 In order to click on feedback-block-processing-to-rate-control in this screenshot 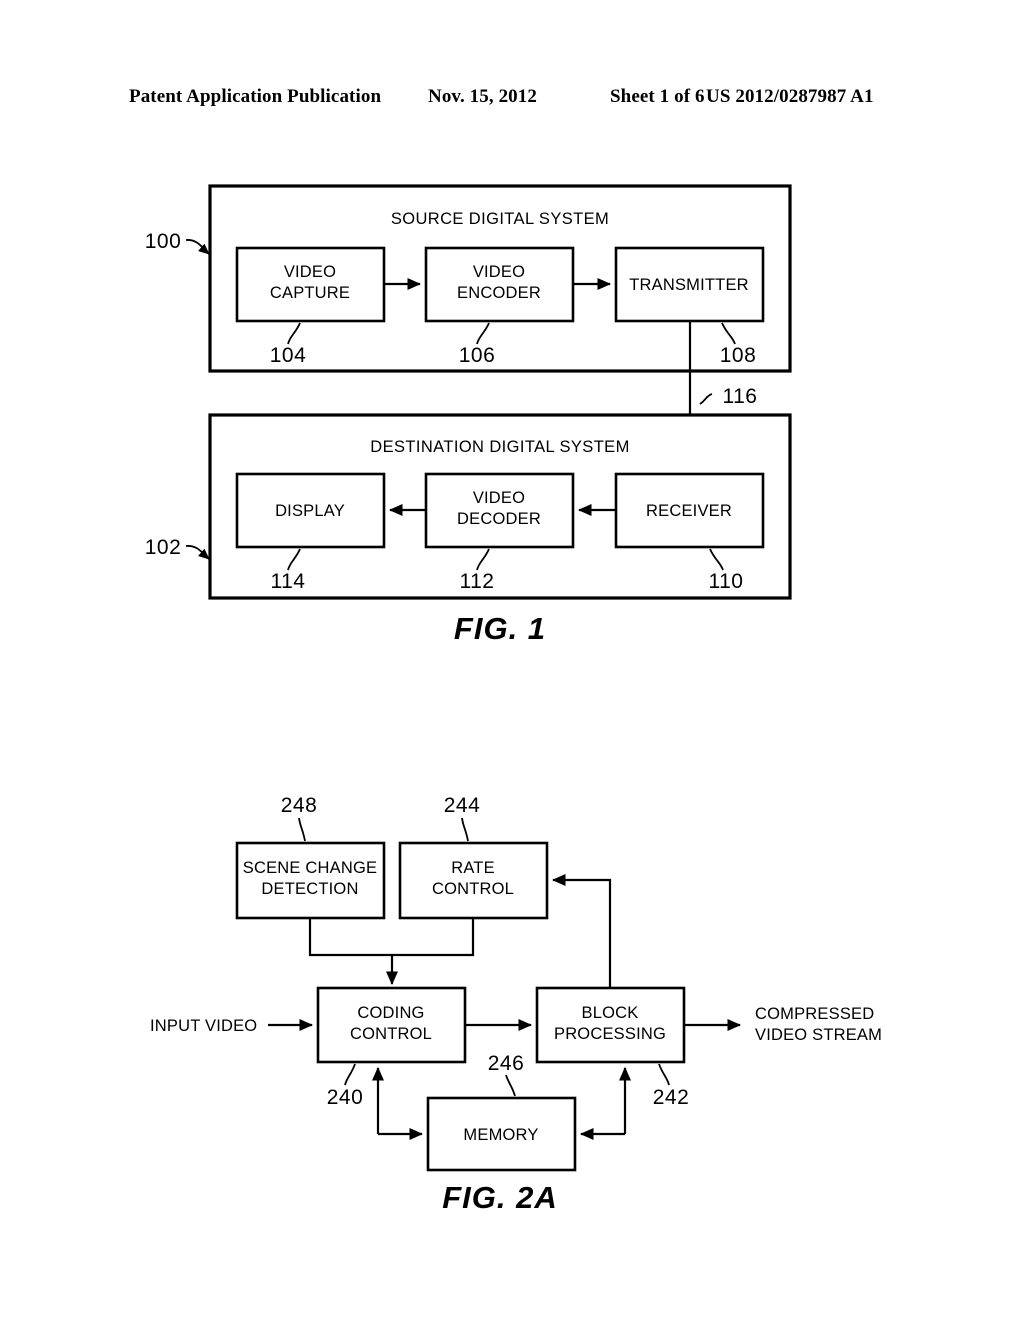, I will do `click(581, 930)`.